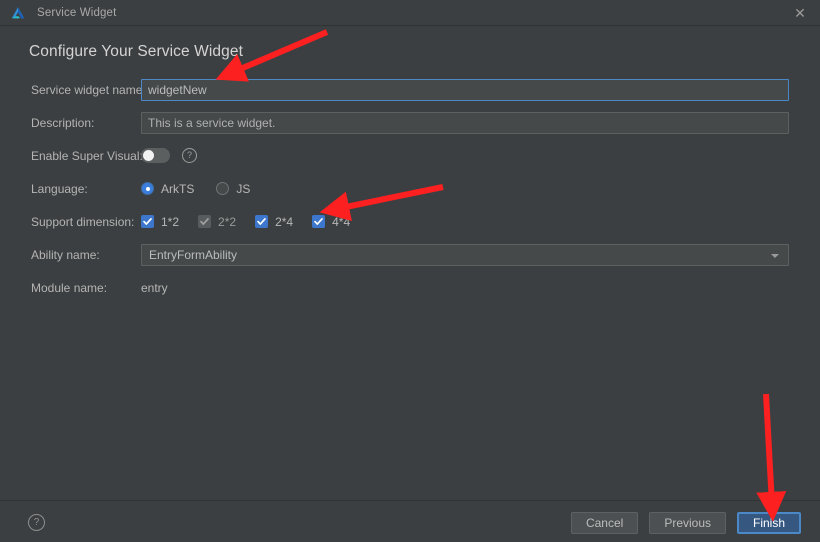  I want to click on support-dimension-checkbox-group: 1*2 2*2 2*4 4*4, so click(255, 222).